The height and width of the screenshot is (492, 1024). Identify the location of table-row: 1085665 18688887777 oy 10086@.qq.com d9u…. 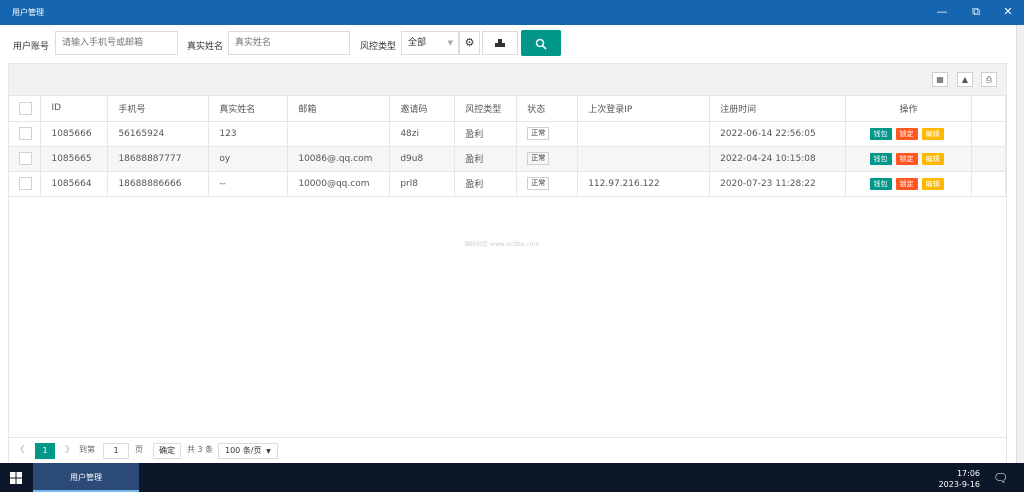
(508, 159).